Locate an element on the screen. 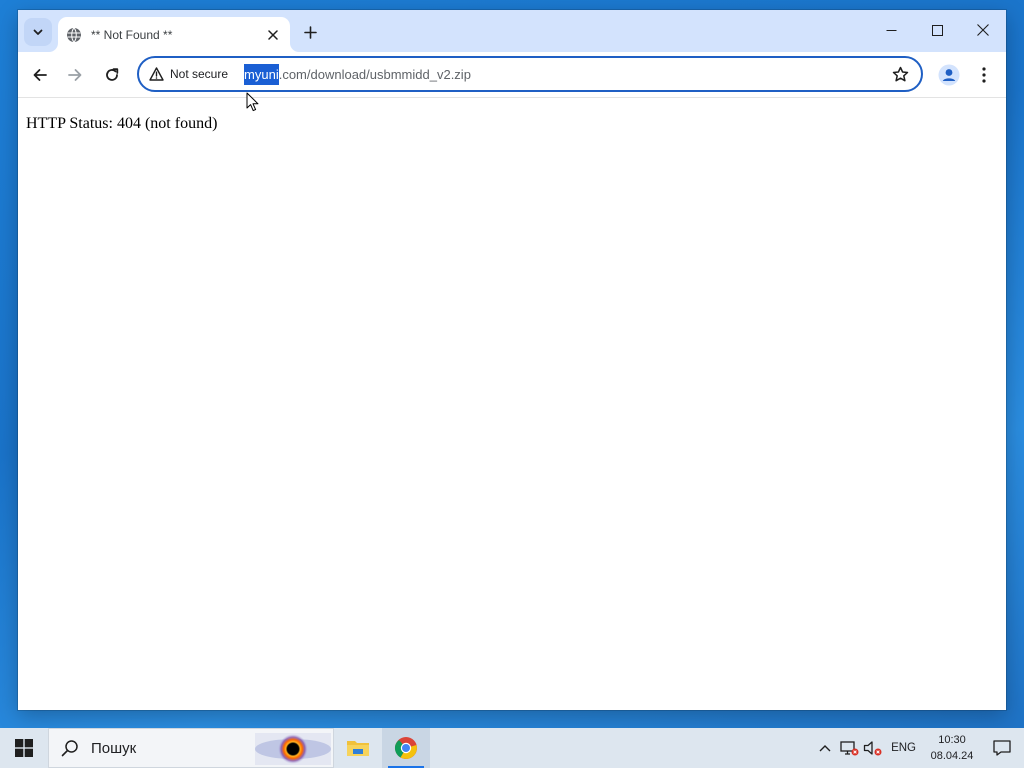 The image size is (1024, 768). network-disconnected-icon is located at coordinates (849, 748).